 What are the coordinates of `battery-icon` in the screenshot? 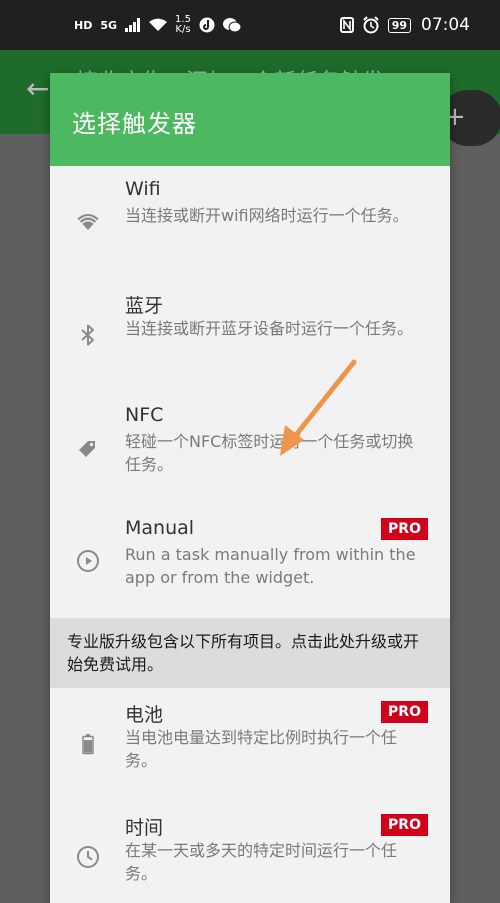 It's located at (88, 744).